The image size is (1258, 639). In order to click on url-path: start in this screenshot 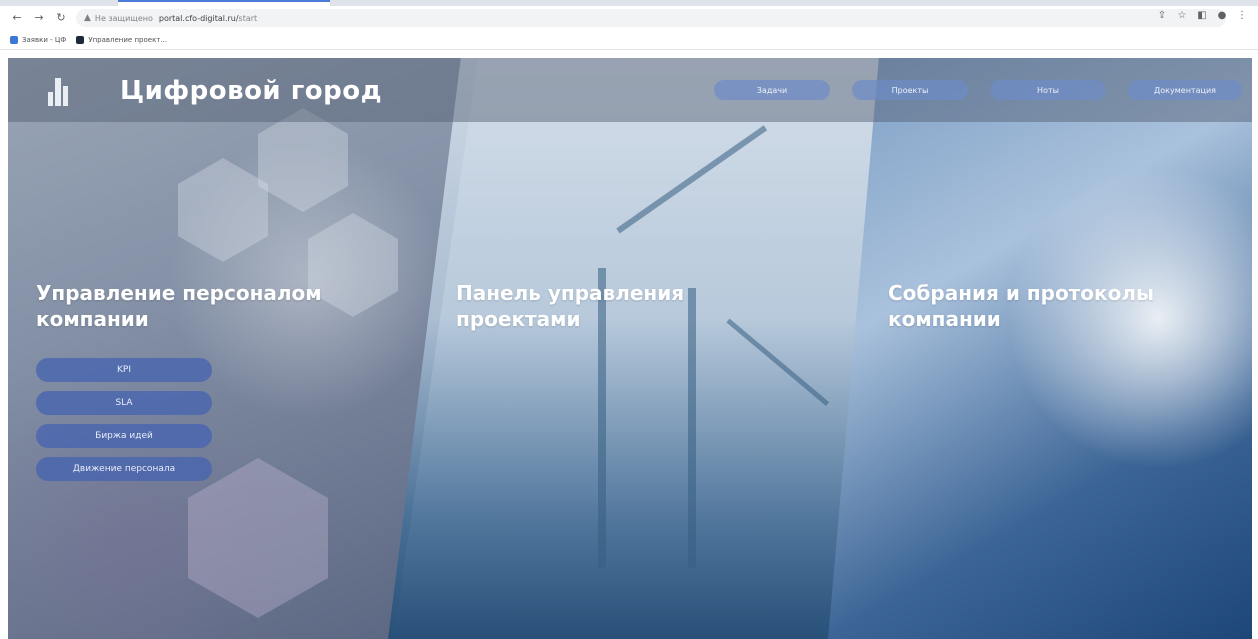, I will do `click(248, 18)`.